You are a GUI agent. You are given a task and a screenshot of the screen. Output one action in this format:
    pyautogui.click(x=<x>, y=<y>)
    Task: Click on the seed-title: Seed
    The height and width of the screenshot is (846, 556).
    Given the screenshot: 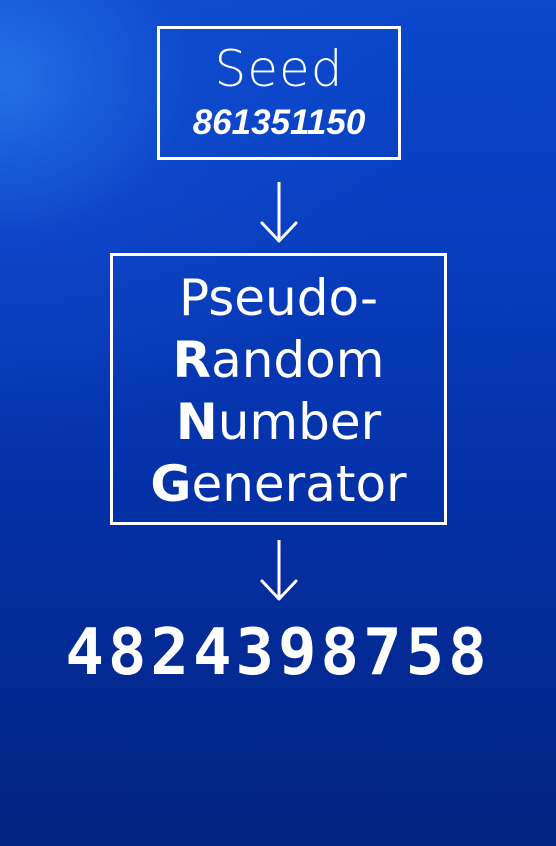 What is the action you would take?
    pyautogui.click(x=279, y=69)
    